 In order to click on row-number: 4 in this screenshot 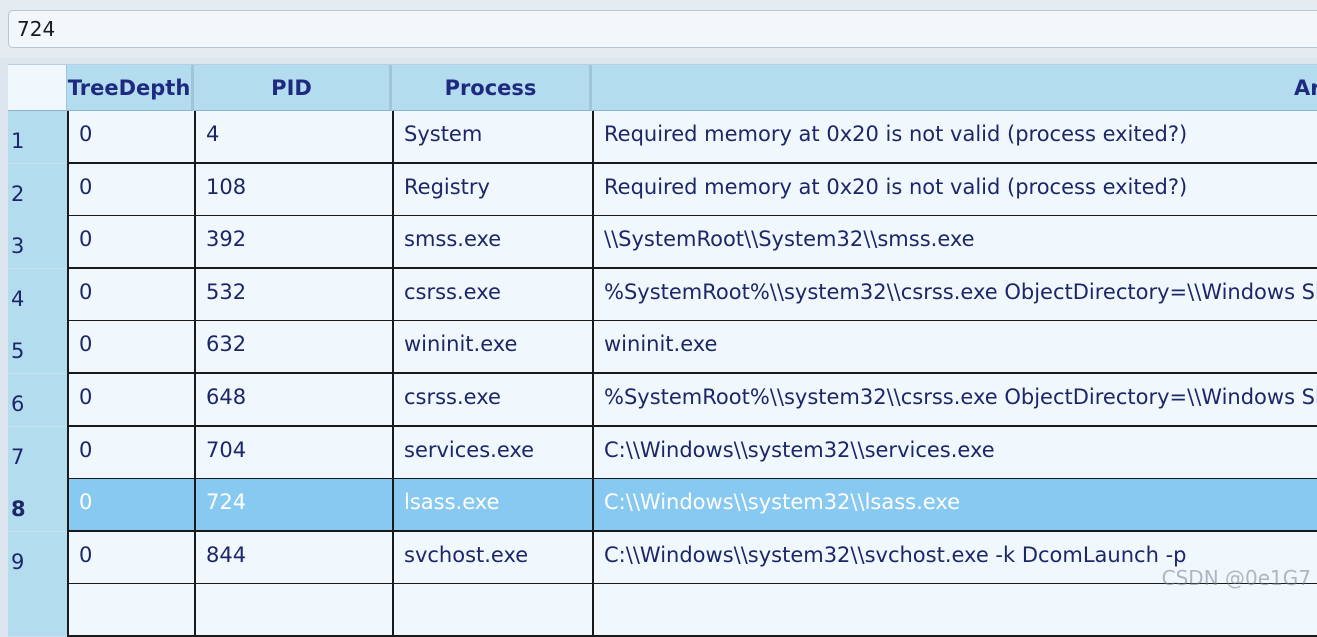, I will do `click(37, 295)`.